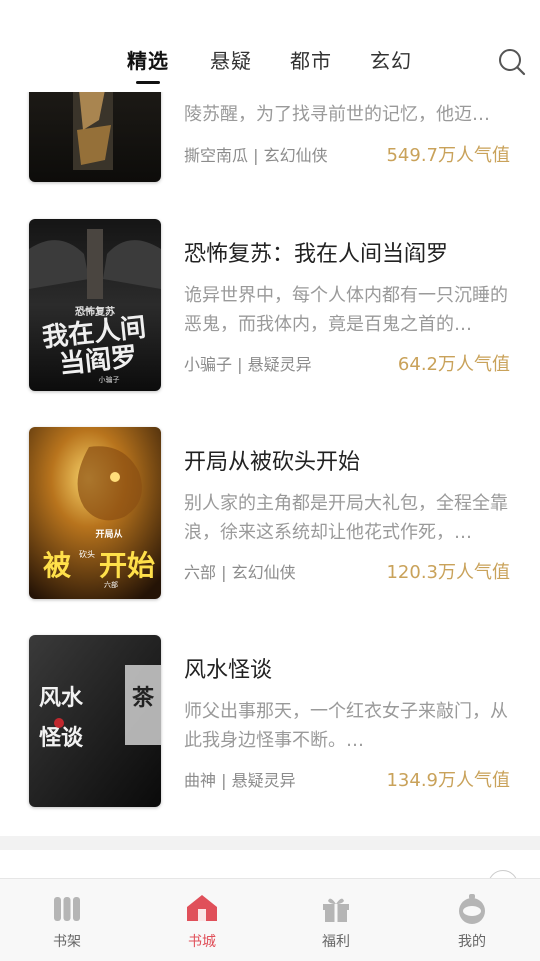  Describe the element at coordinates (472, 942) in the screenshot. I see `nav-label: 我的` at that location.